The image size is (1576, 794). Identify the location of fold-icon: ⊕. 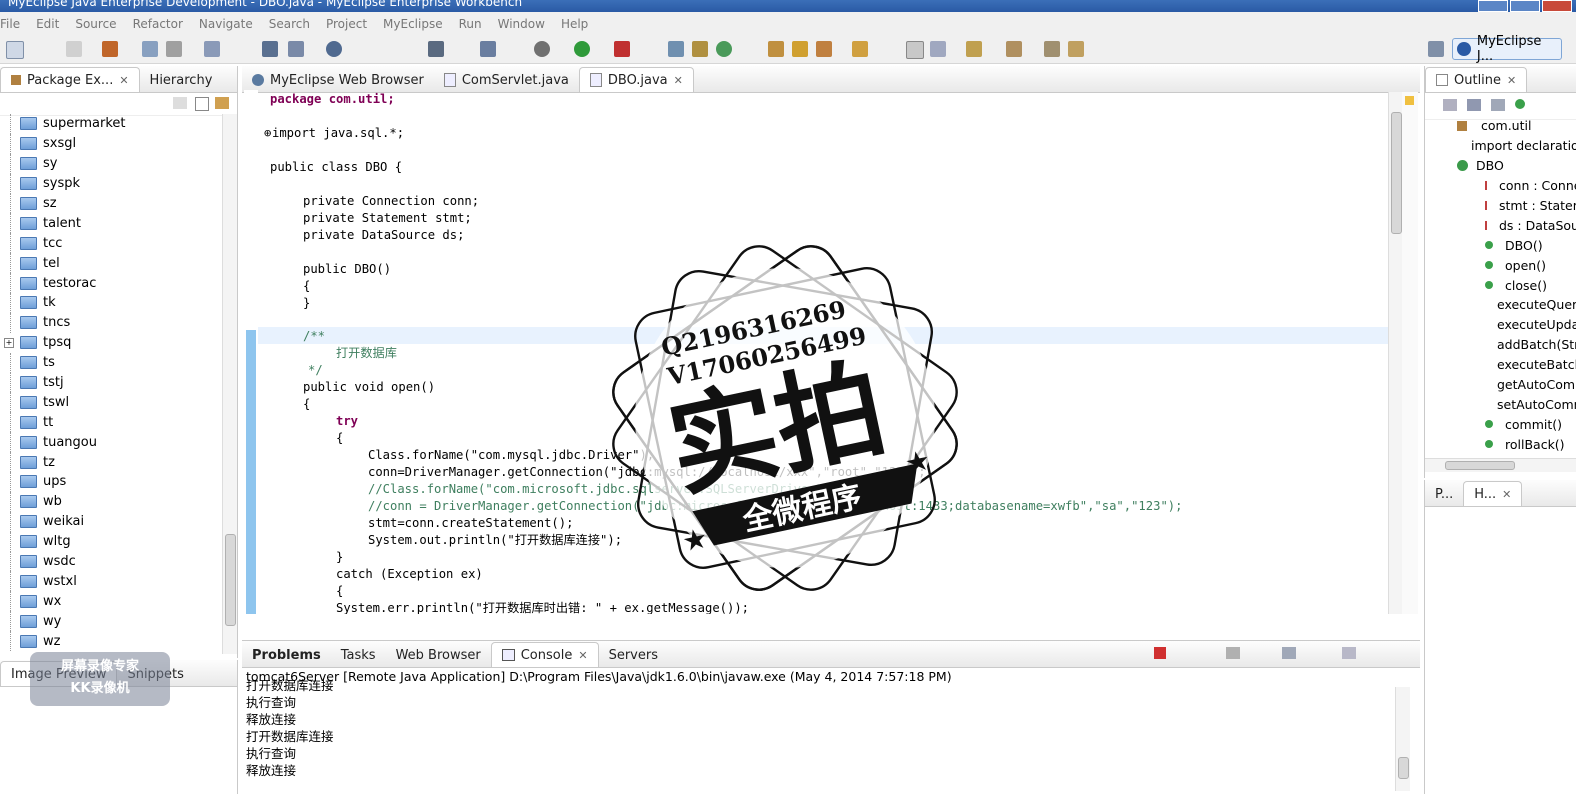
(267, 133).